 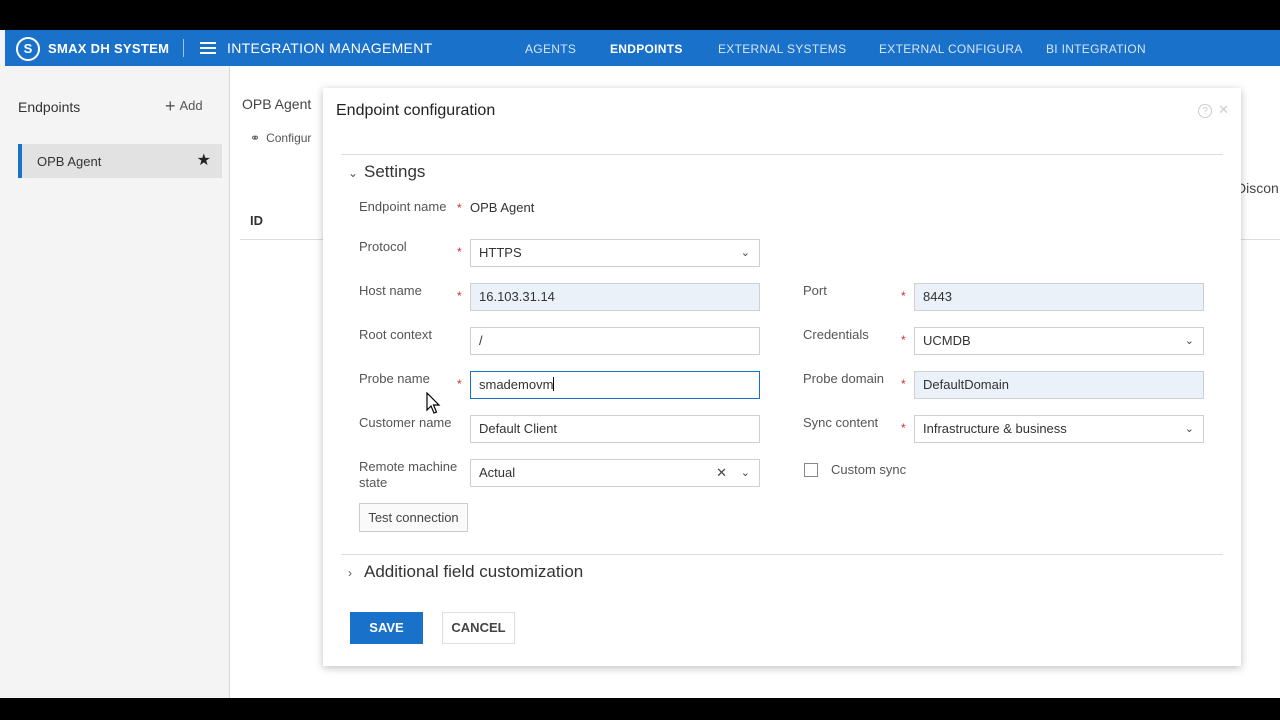 What do you see at coordinates (615, 473) in the screenshot?
I see `remote-machine-state-select: Actual ✕ ⌄` at bounding box center [615, 473].